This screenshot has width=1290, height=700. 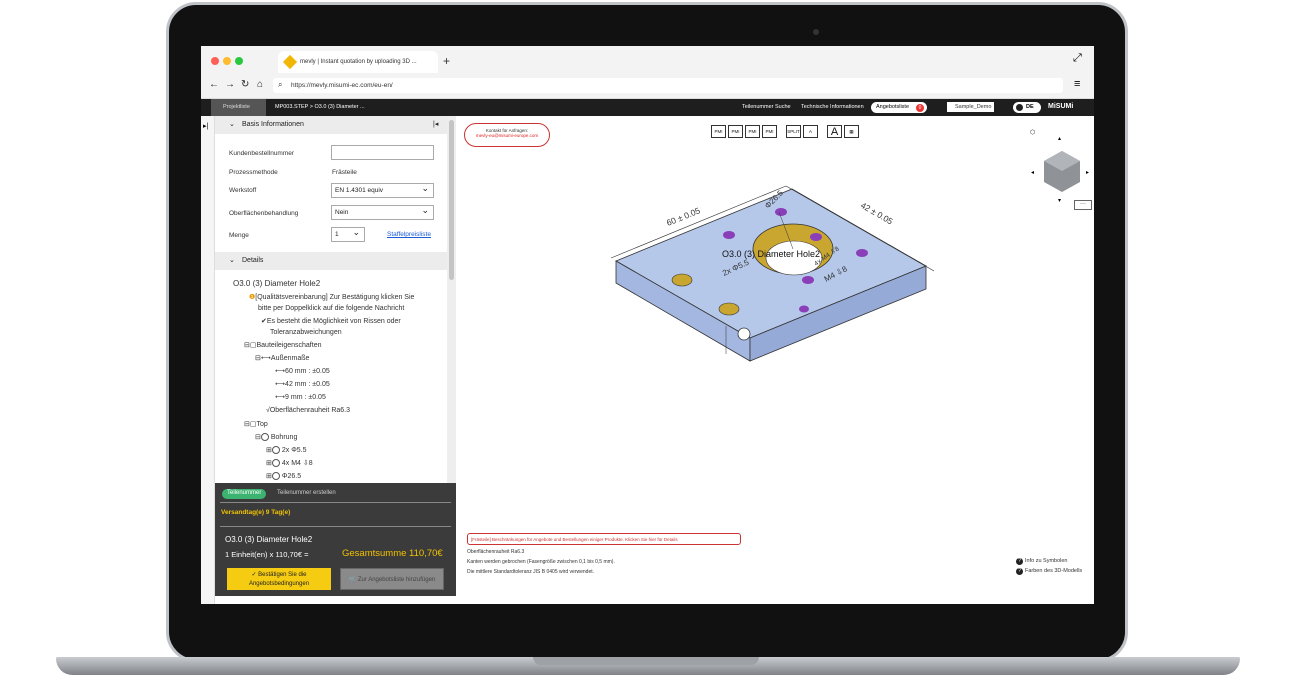 What do you see at coordinates (276, 283) in the screenshot?
I see `tree-root: O3.0 (3) Diameter Hole2` at bounding box center [276, 283].